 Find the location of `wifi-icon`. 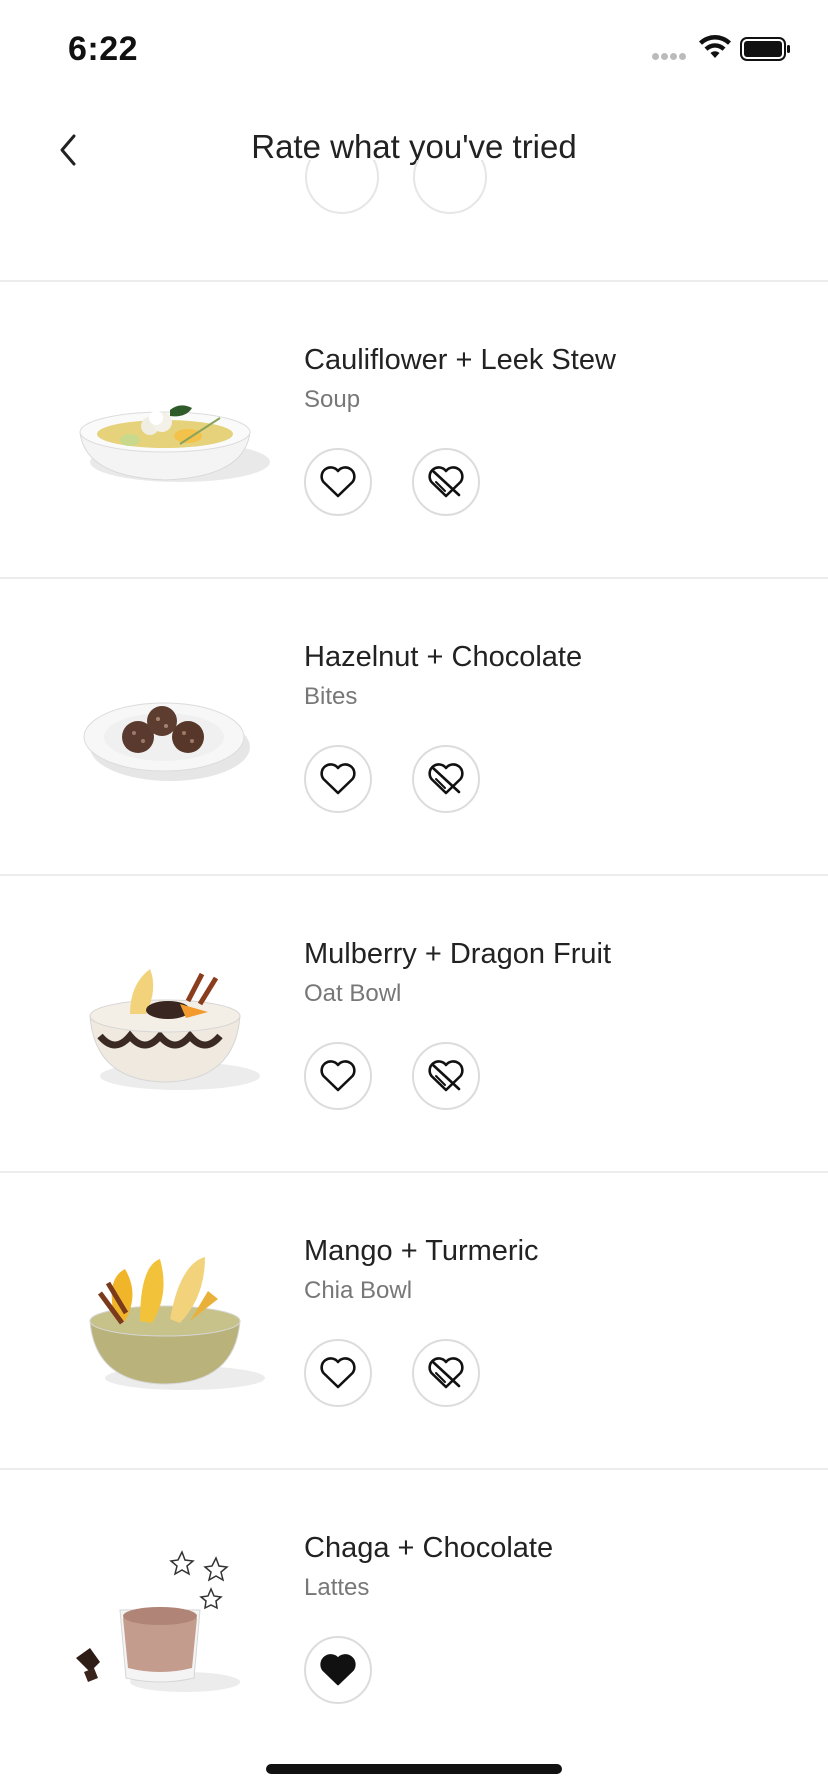

wifi-icon is located at coordinates (715, 46).